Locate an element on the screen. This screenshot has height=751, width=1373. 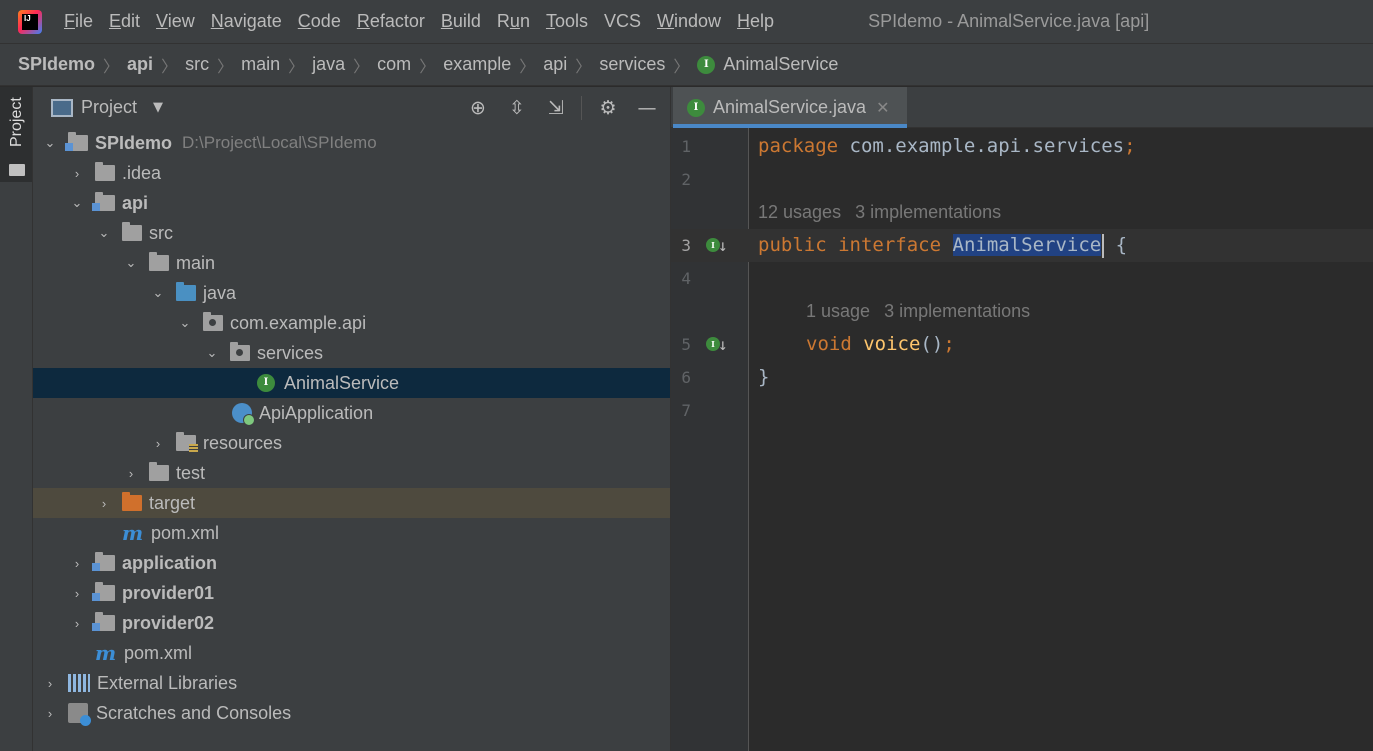
tree-item-label: .idea is located at coordinates (142, 172).